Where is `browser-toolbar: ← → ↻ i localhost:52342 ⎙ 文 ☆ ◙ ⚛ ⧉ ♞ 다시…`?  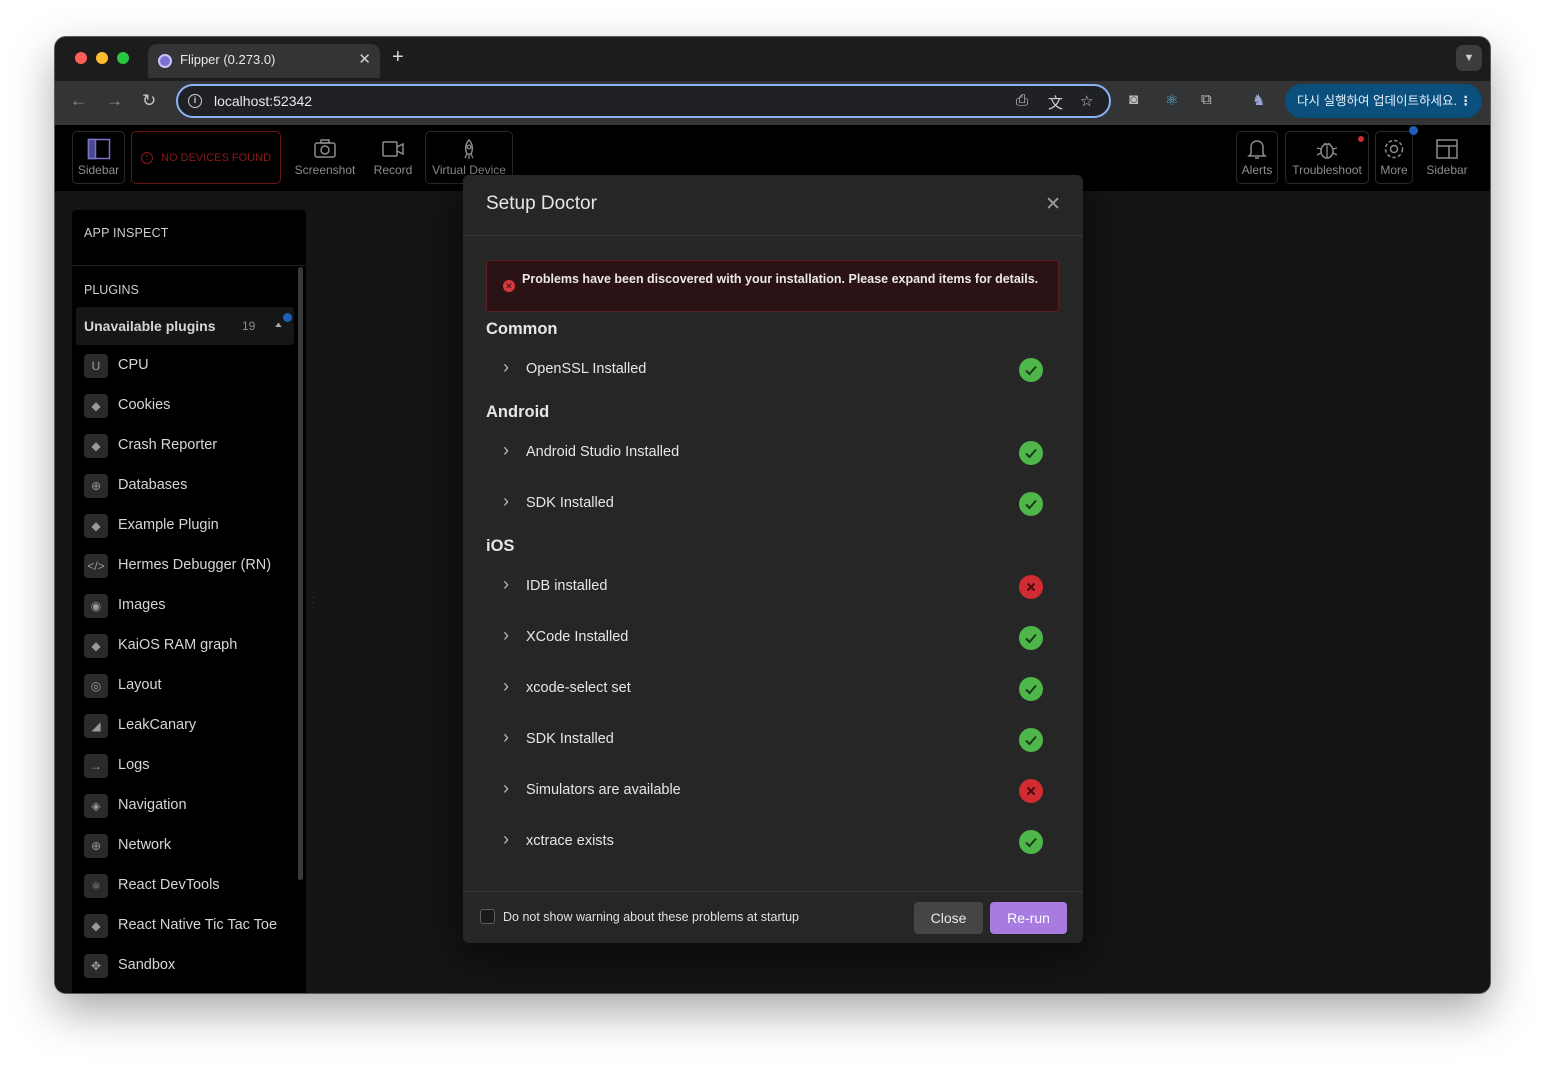 browser-toolbar: ← → ↻ i localhost:52342 ⎙ 文 ☆ ◙ ⚛ ⧉ ♞ 다시… is located at coordinates (772, 103).